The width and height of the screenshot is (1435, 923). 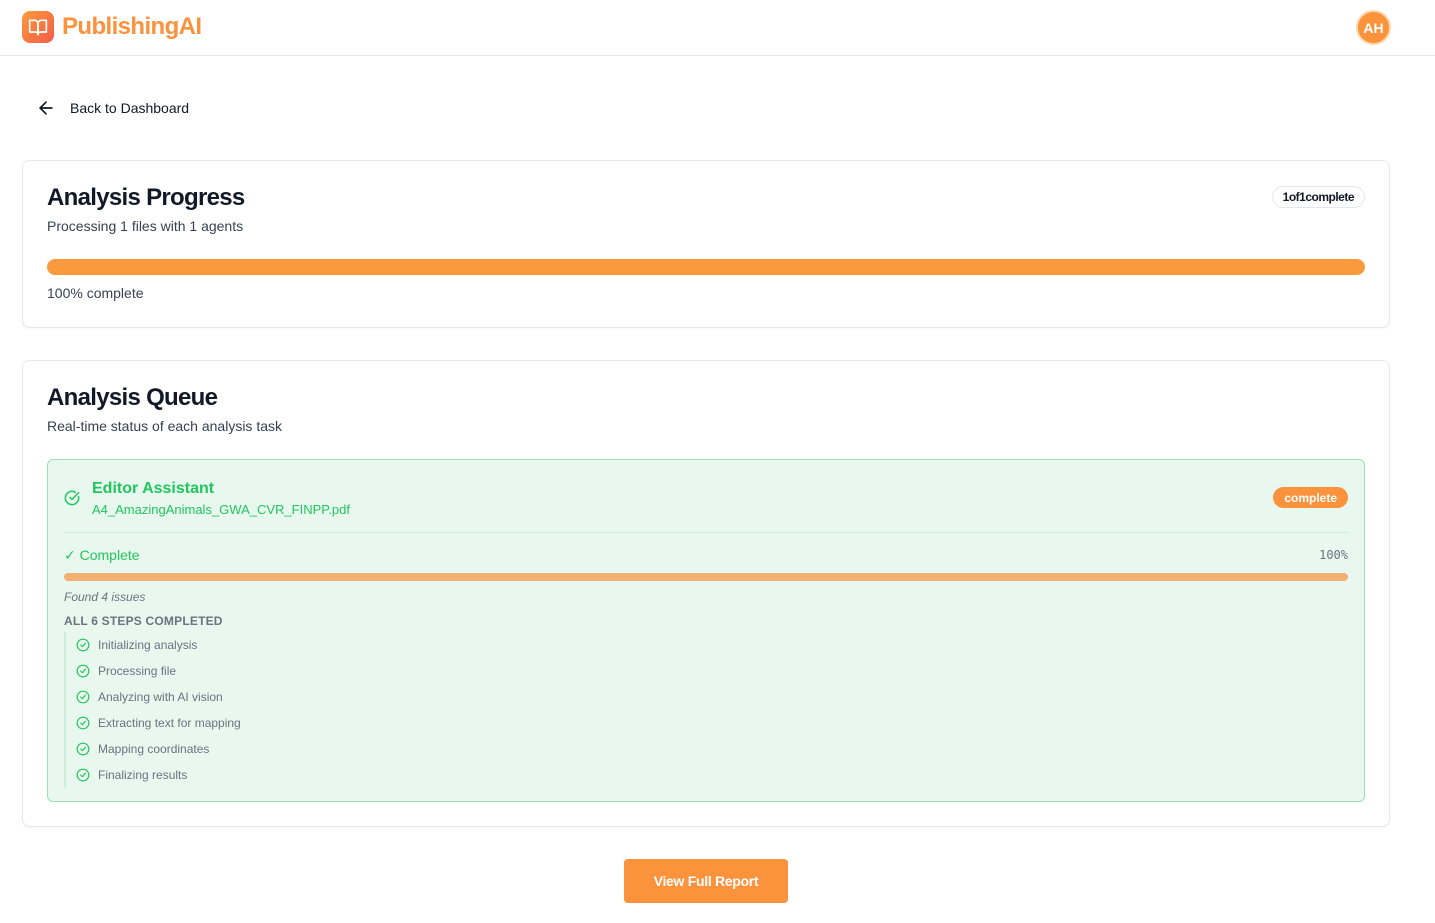 I want to click on task-percent-text: 100%, so click(x=1333, y=555).